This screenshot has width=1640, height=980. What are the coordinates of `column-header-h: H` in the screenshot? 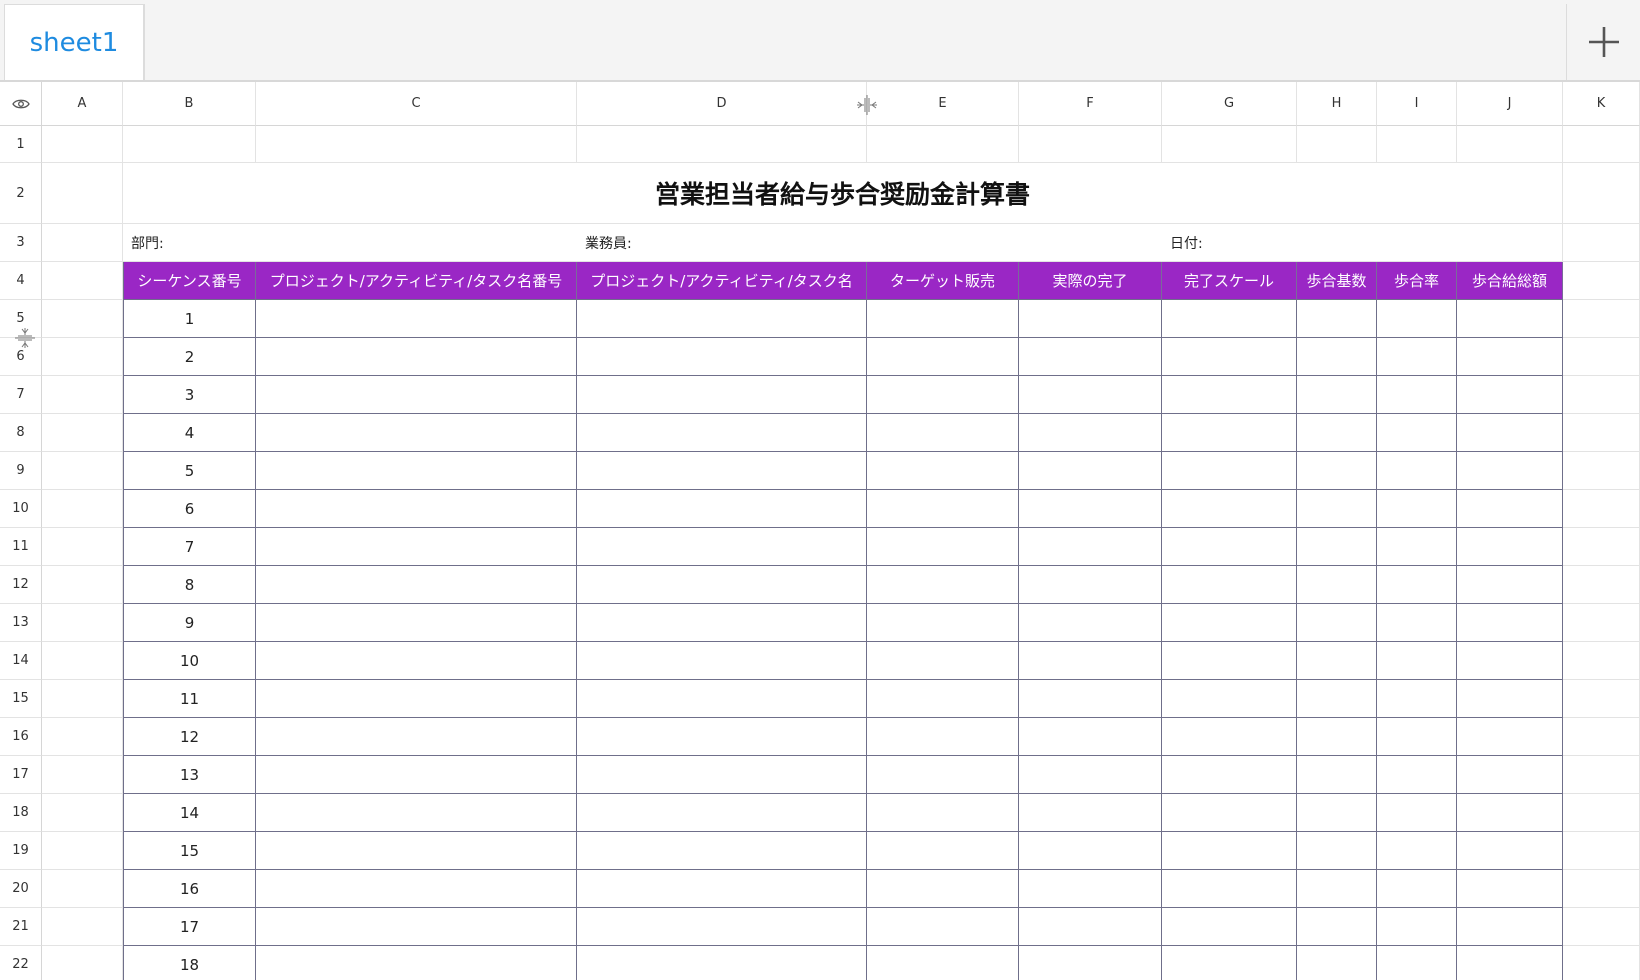 It's located at (1337, 104).